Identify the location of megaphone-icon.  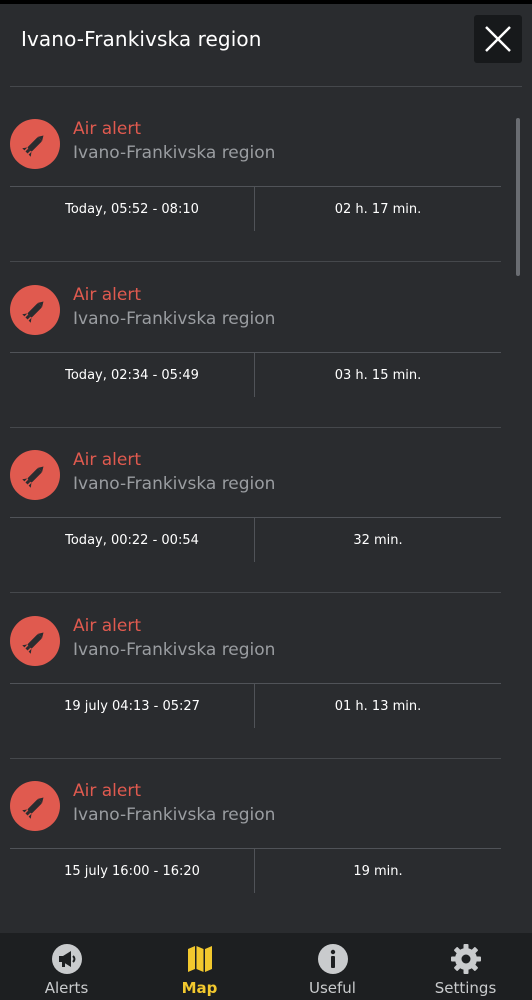
(66, 959).